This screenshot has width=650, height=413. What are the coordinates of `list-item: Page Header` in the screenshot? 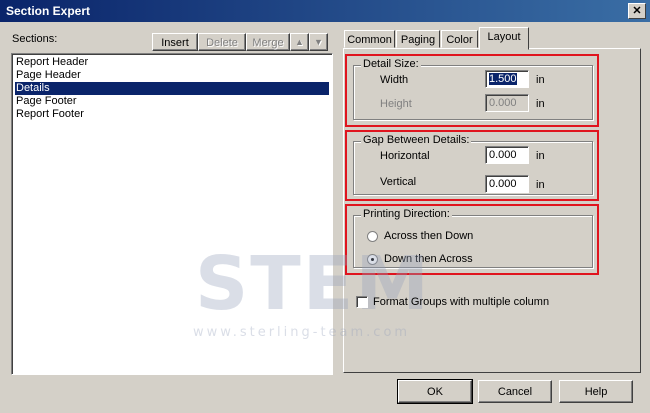 It's located at (172, 75).